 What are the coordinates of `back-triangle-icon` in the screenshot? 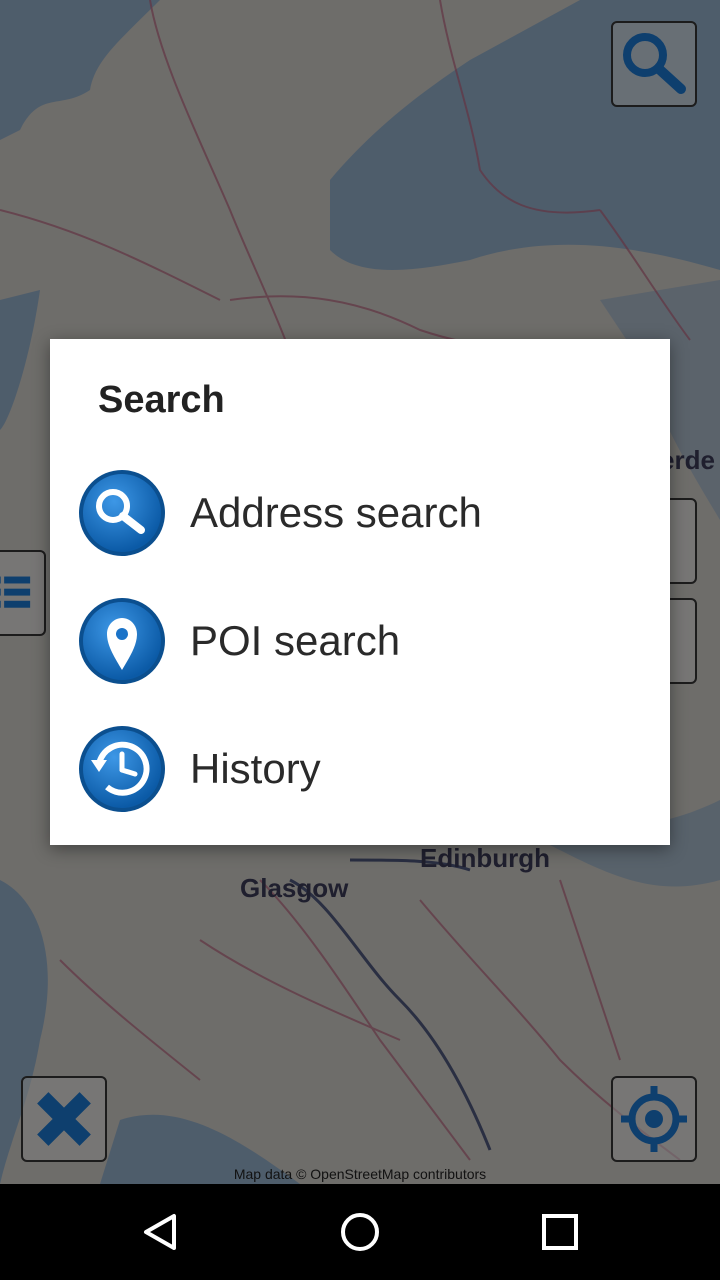 It's located at (160, 1232).